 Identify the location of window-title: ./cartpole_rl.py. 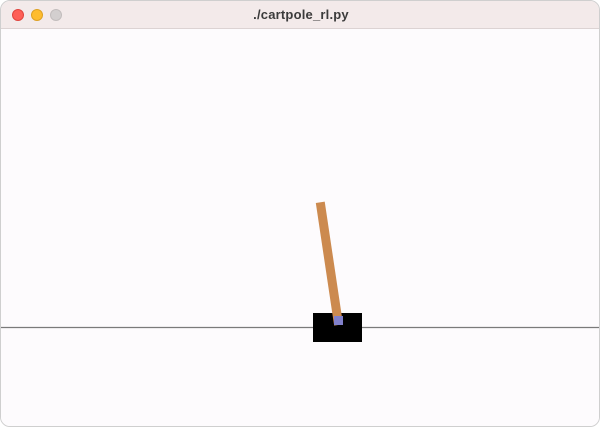
(301, 14).